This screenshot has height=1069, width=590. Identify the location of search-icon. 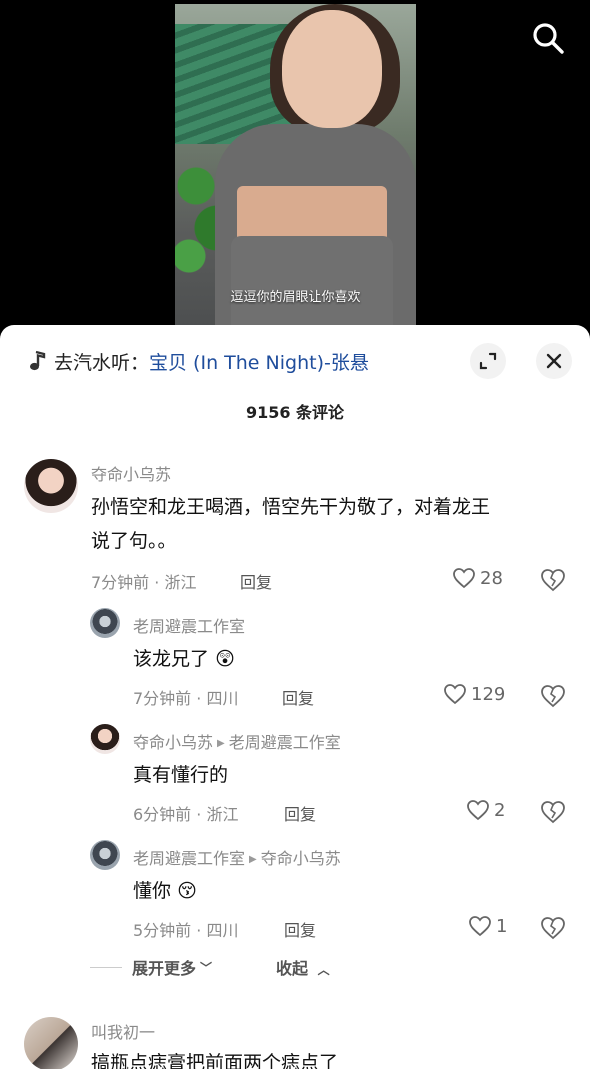
(548, 38).